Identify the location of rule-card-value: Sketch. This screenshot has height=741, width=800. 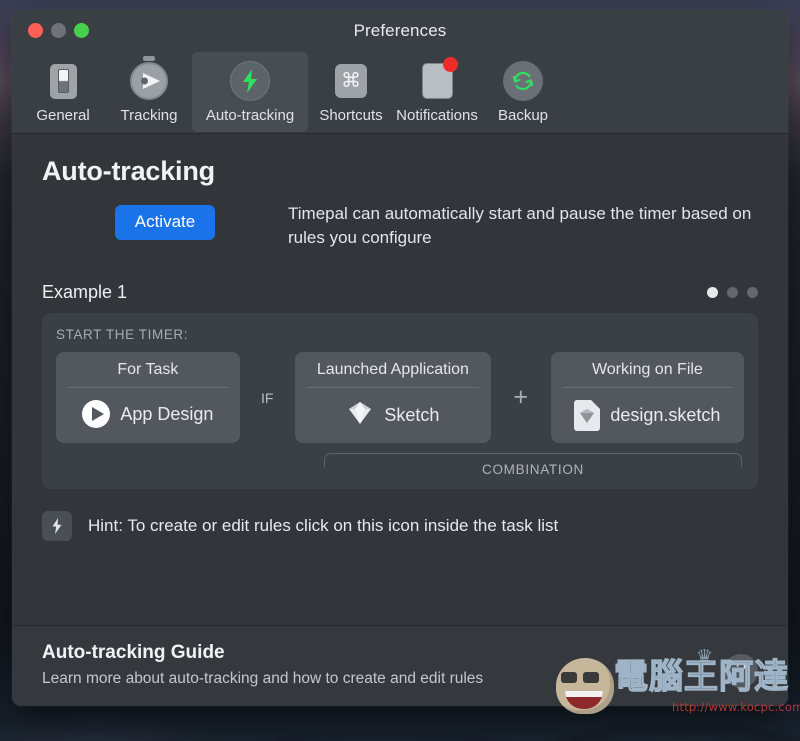
(412, 415).